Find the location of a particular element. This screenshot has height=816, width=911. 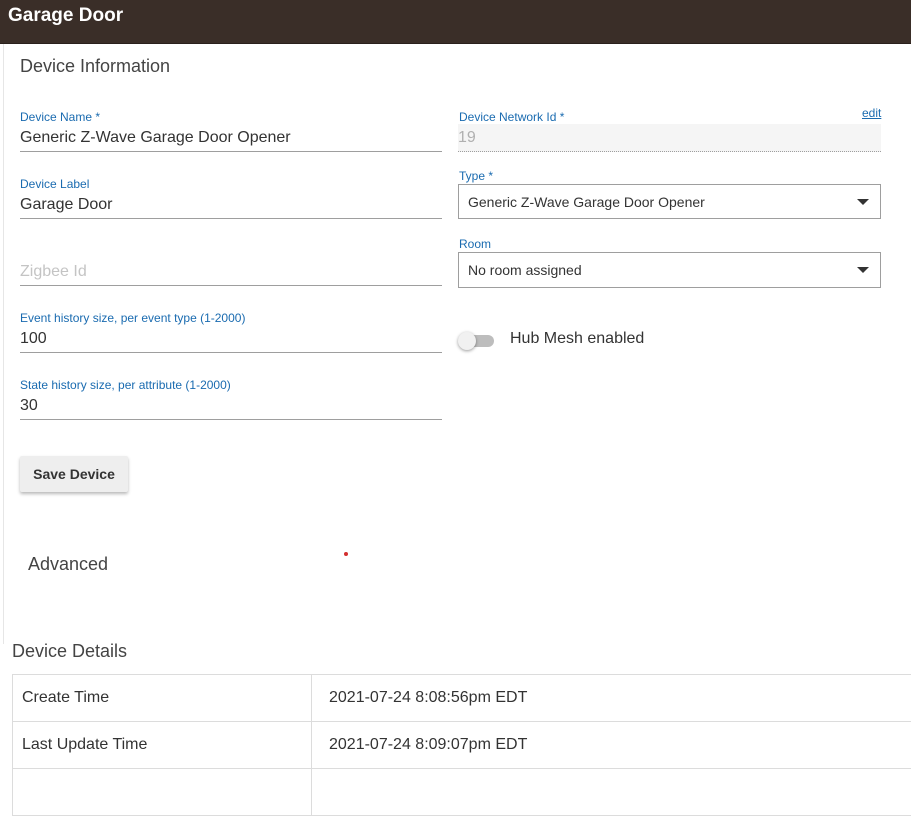

type-select: Generic Z-Wave Garage Door Opener is located at coordinates (669, 201).